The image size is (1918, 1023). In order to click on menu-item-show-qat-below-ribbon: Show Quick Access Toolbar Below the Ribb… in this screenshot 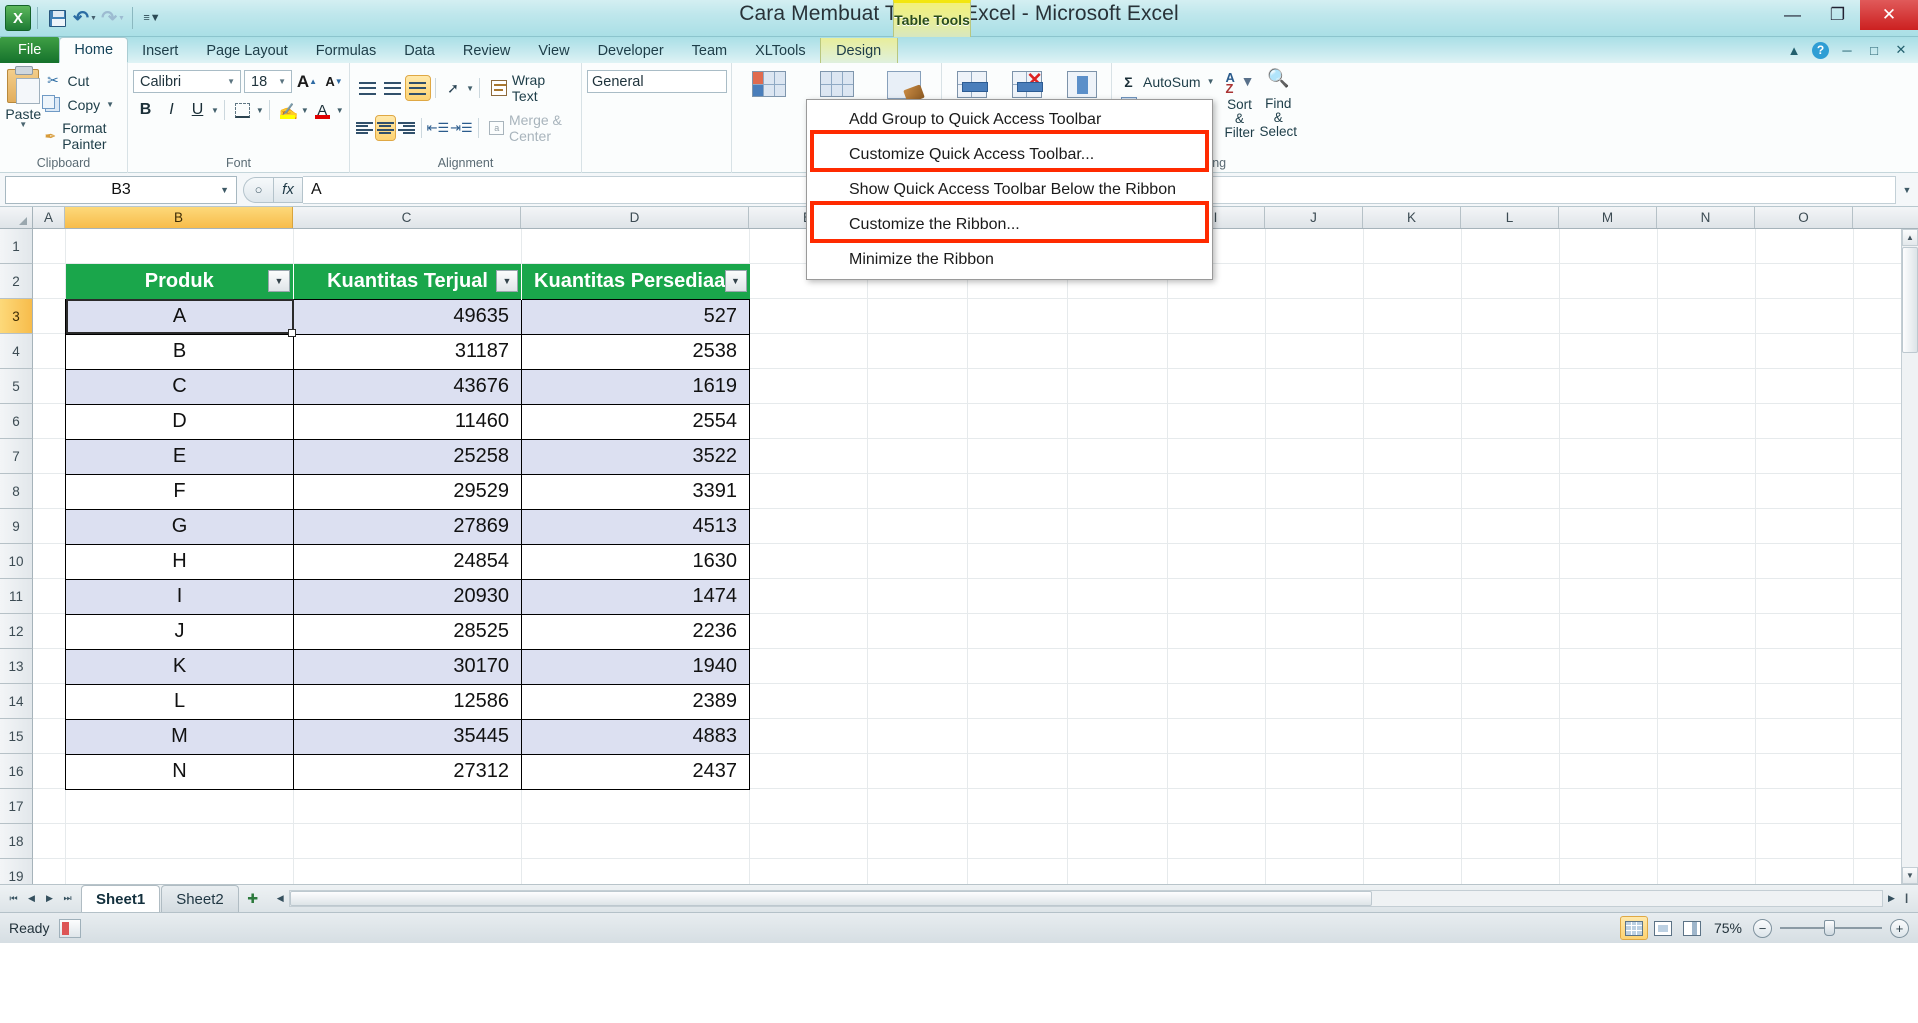, I will do `click(1009, 189)`.